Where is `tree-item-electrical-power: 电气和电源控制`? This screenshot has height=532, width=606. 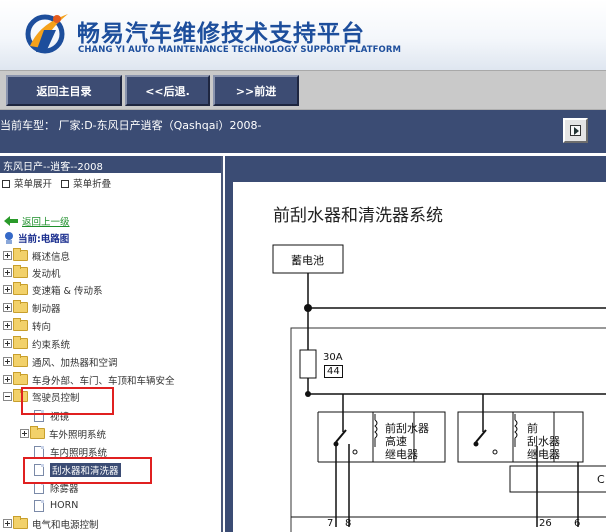
tree-item-electrical-power: 电气和电源控制 is located at coordinates (51, 523).